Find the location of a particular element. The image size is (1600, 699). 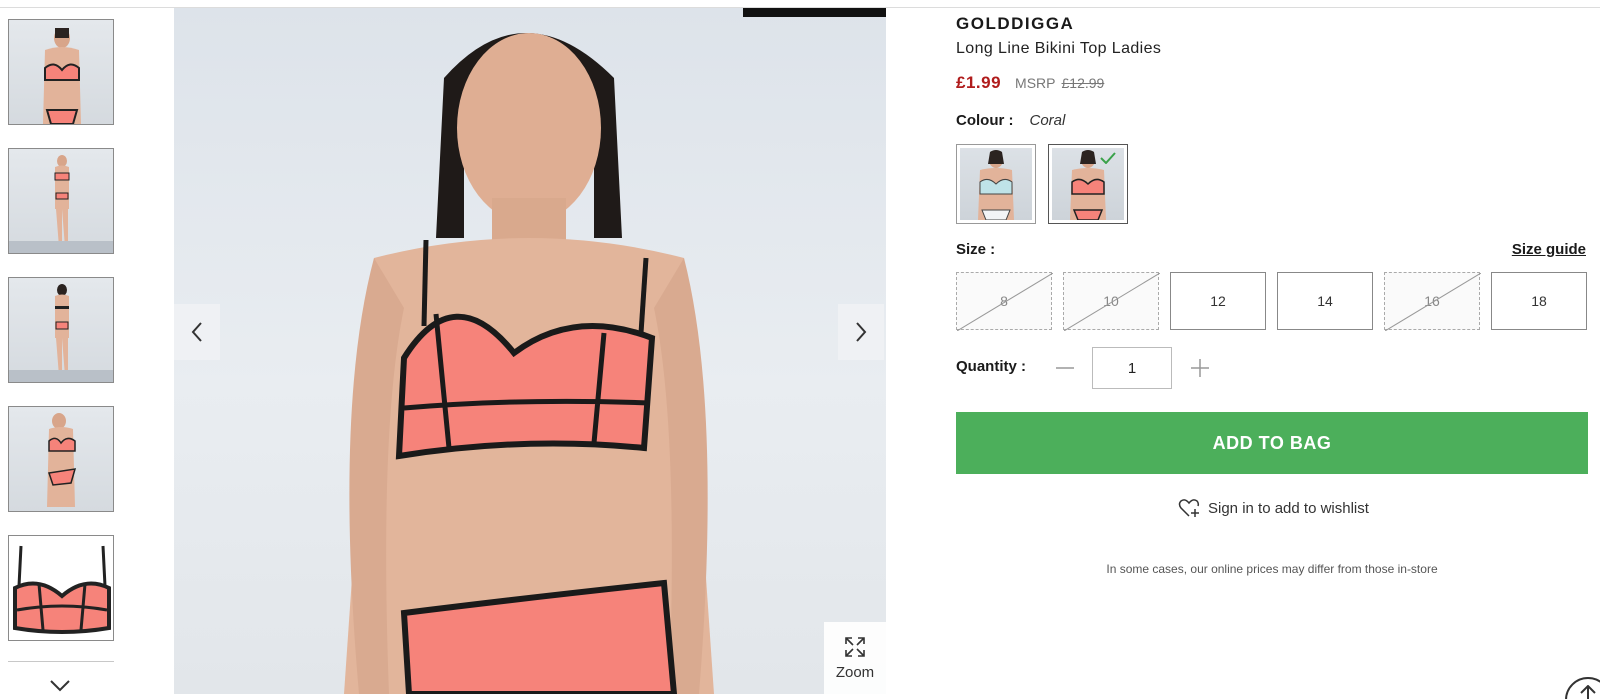

plus-icon is located at coordinates (1200, 368).